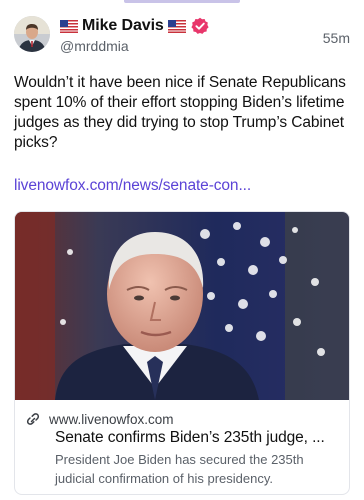  Describe the element at coordinates (33, 419) in the screenshot. I see `link-icon` at that location.